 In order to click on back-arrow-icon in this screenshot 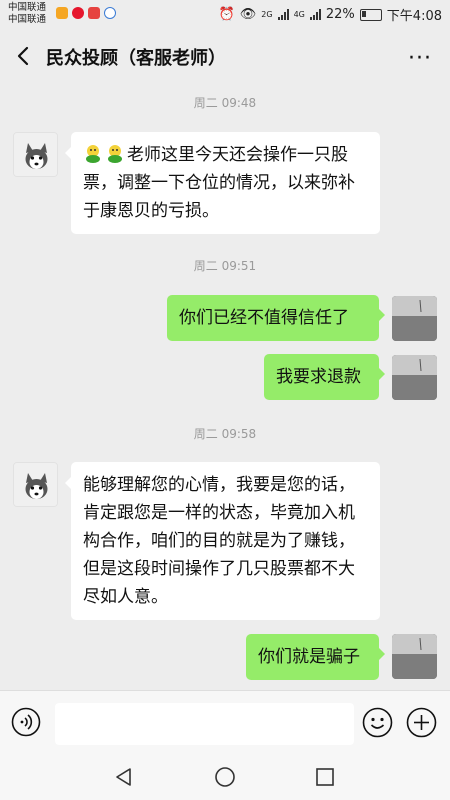, I will do `click(24, 56)`.